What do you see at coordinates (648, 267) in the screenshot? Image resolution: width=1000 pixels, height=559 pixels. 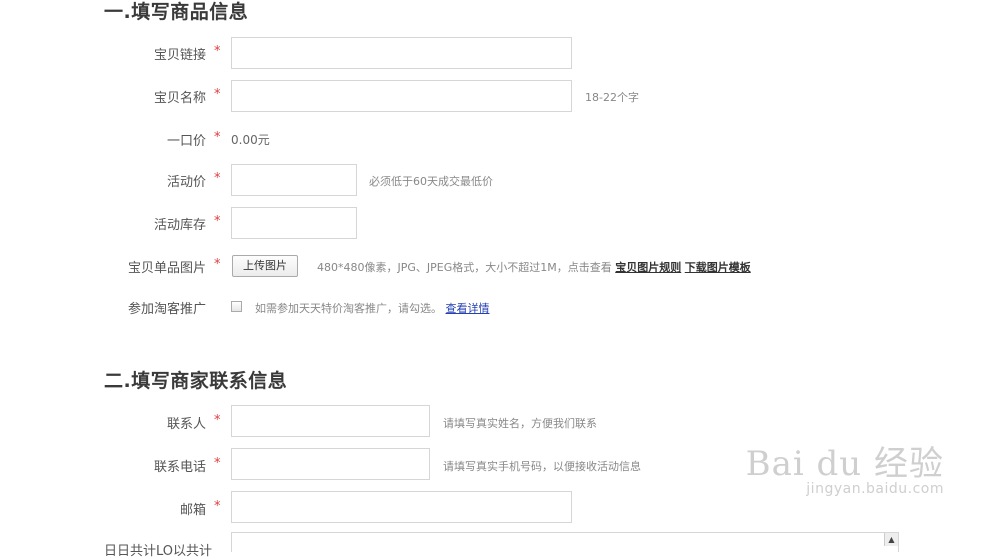 I see `image-rules-link: 宝贝图片规则` at bounding box center [648, 267].